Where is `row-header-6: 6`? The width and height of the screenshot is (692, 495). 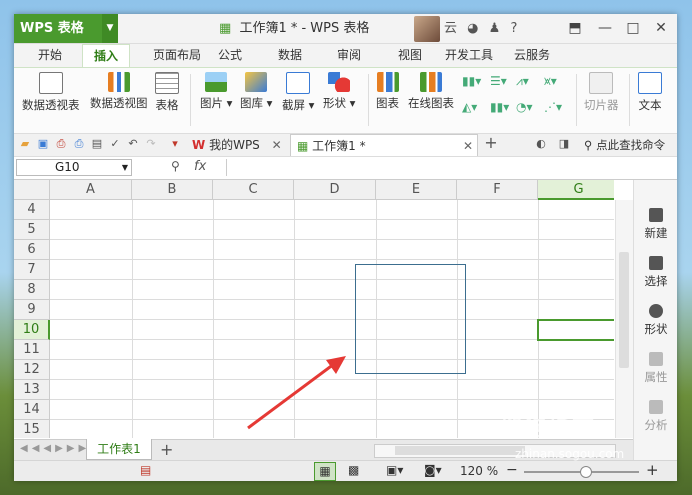 row-header-6: 6 is located at coordinates (32, 250).